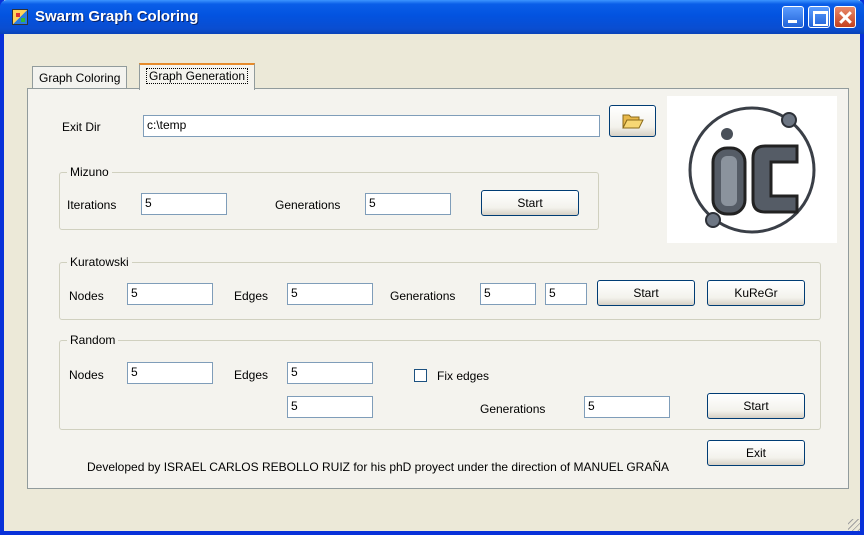 This screenshot has height=535, width=864. I want to click on kuratowski-legend: Kuratowski, so click(99, 262).